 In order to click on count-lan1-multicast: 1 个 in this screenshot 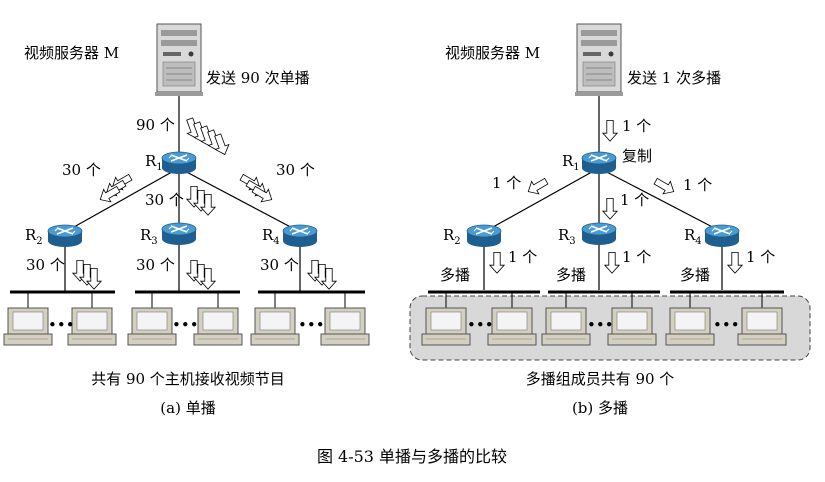, I will do `click(522, 257)`.